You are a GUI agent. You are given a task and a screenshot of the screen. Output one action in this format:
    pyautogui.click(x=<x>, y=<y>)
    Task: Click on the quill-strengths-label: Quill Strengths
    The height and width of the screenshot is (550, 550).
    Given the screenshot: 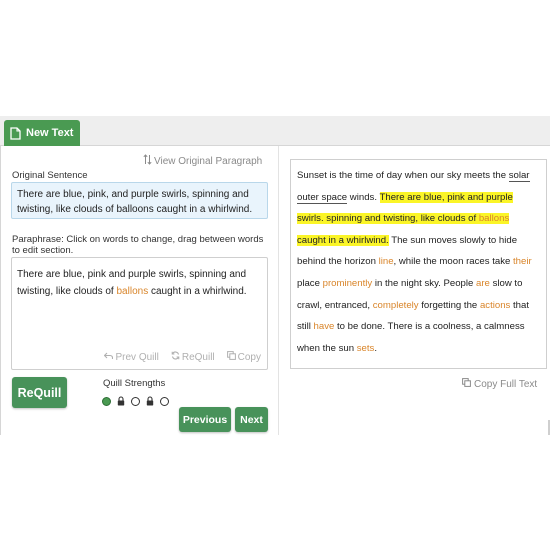 What is the action you would take?
    pyautogui.click(x=134, y=383)
    